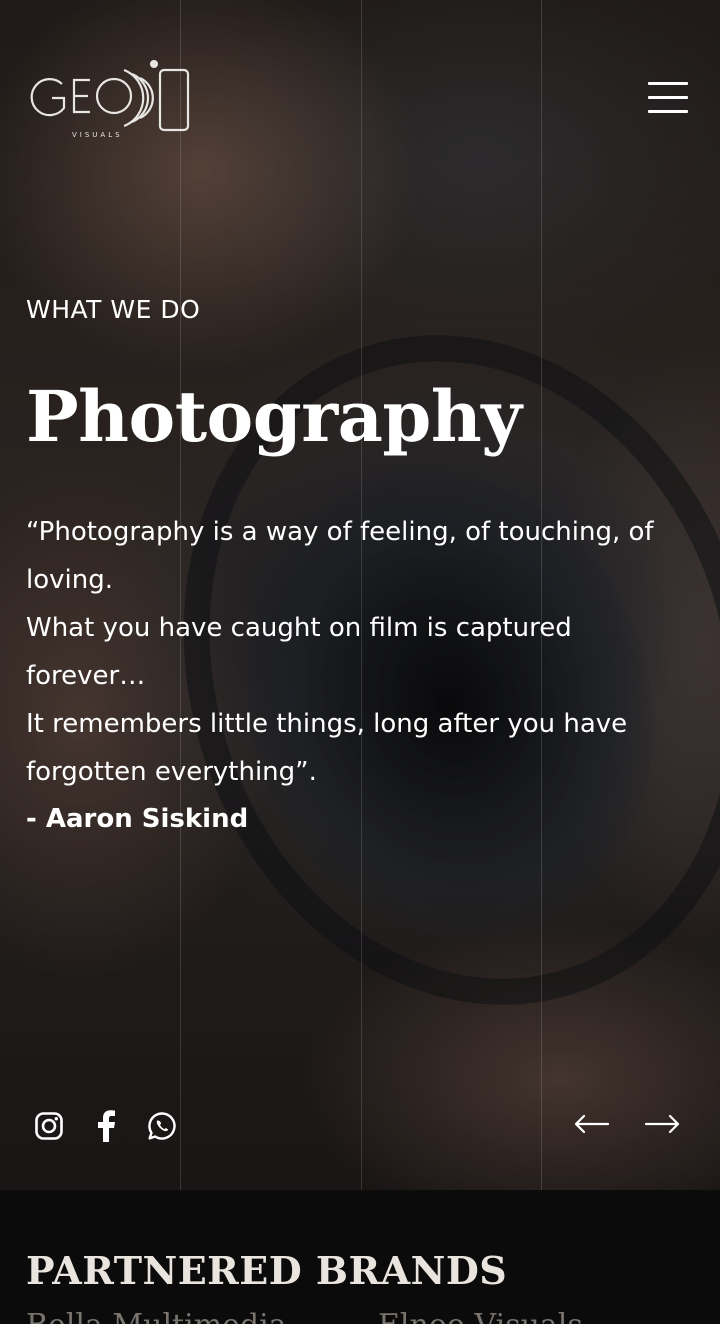  Describe the element at coordinates (299, 628) in the screenshot. I see `quote-line: What you have caught on film is captured` at that location.